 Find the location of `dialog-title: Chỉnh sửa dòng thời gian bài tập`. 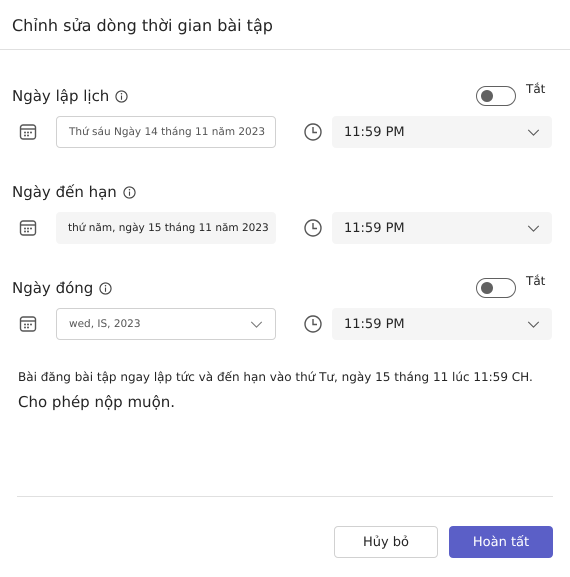

dialog-title: Chỉnh sửa dòng thời gian bài tập is located at coordinates (142, 25).